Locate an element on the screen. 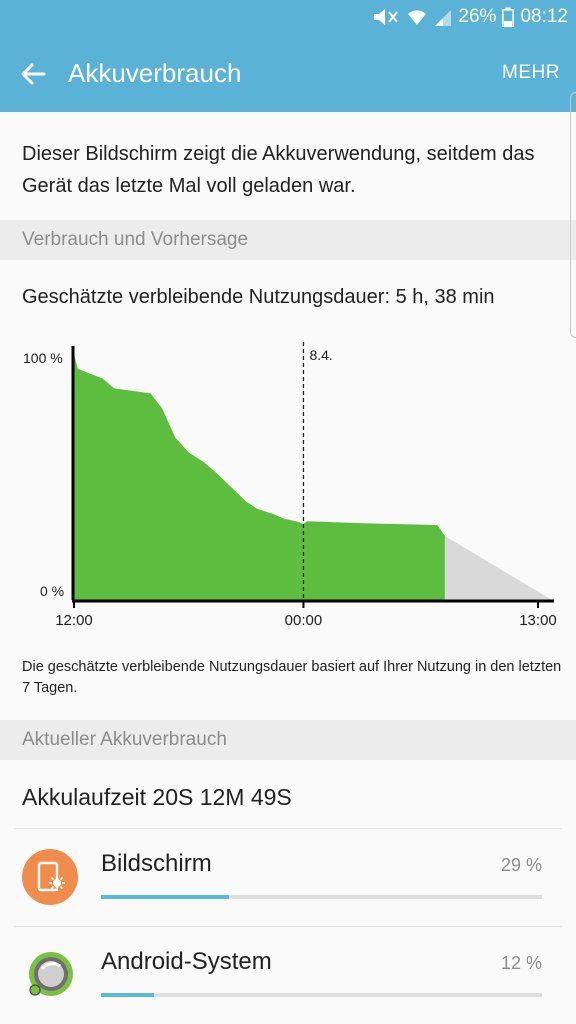  scroll-indicator is located at coordinates (573, 215).